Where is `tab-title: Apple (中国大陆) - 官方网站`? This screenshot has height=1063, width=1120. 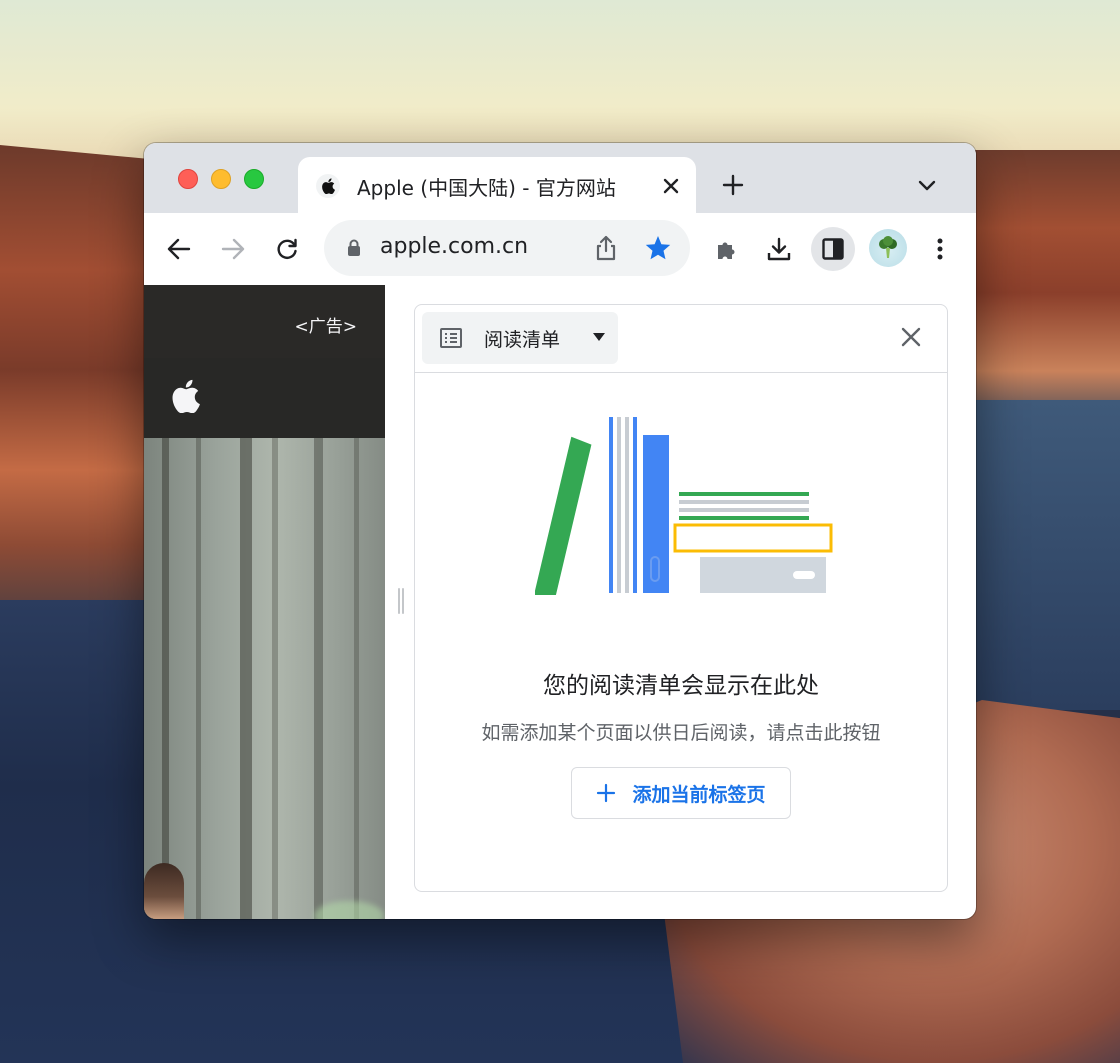
tab-title: Apple (中国大陆) - 官方网站 is located at coordinates (486, 188).